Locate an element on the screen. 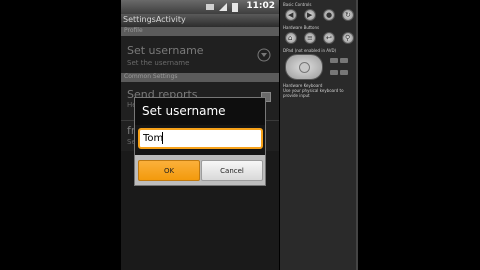  dialog-title: Set username is located at coordinates (184, 111).